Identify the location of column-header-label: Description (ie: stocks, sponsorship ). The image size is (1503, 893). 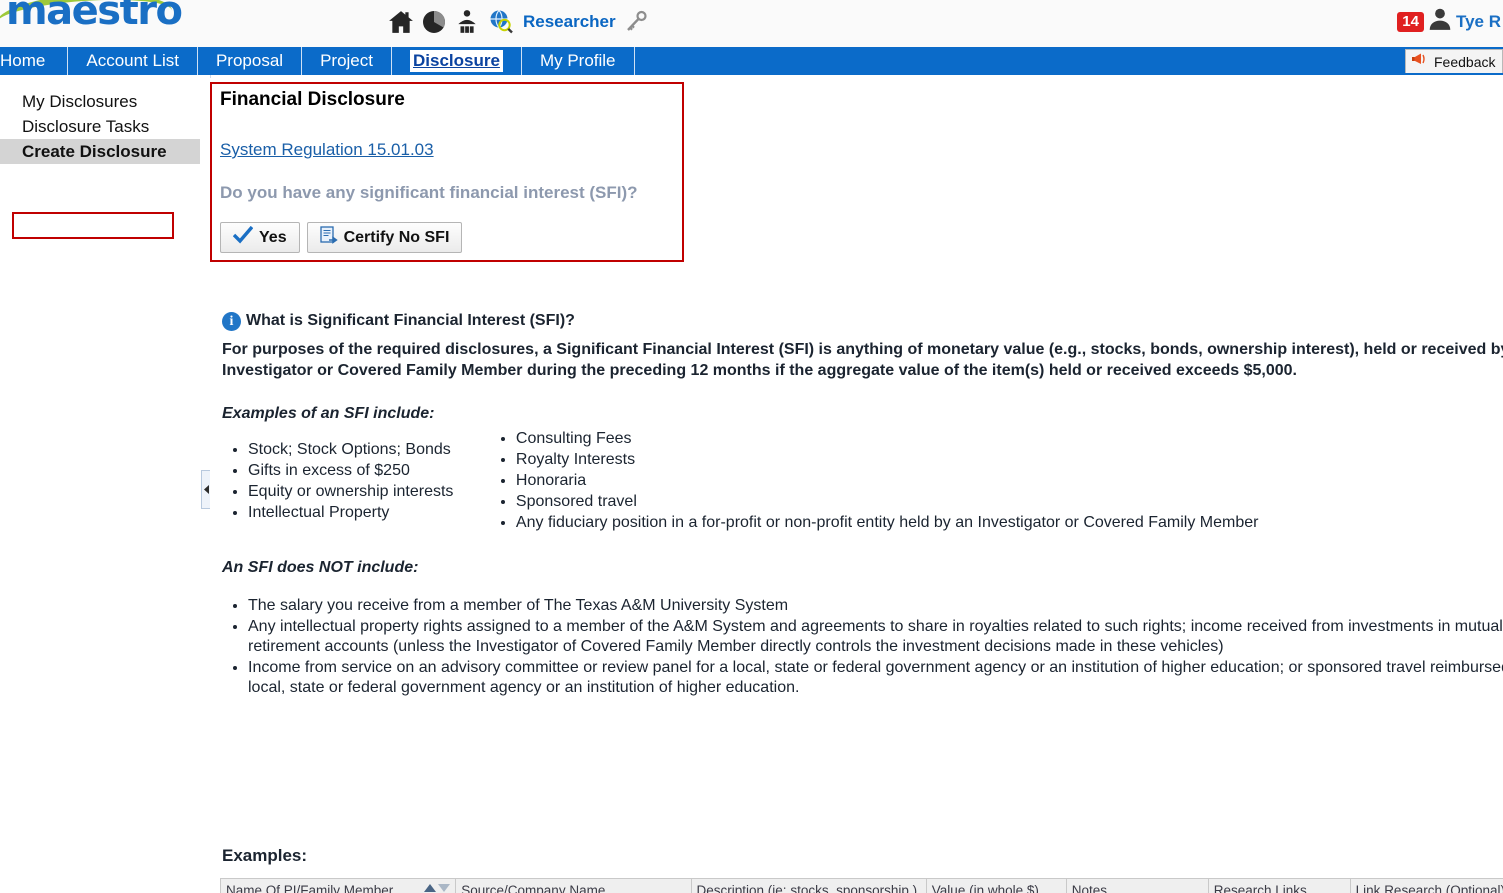
(807, 888).